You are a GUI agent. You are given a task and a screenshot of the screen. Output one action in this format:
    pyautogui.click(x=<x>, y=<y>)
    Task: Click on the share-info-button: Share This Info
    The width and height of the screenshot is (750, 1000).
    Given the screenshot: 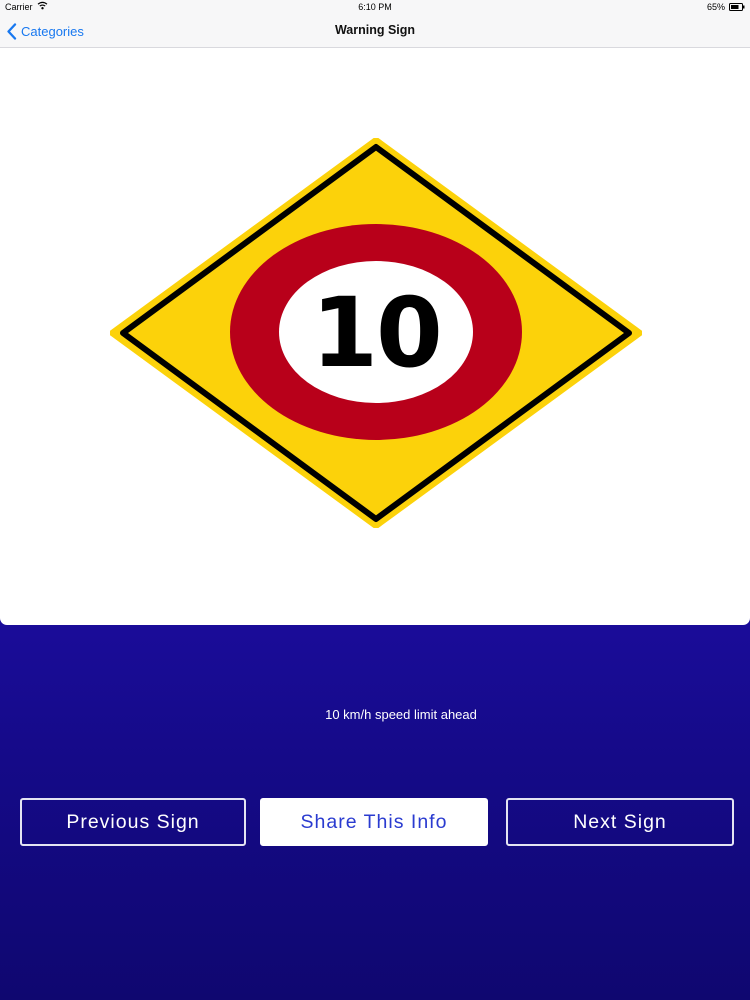 What is the action you would take?
    pyautogui.click(x=374, y=822)
    